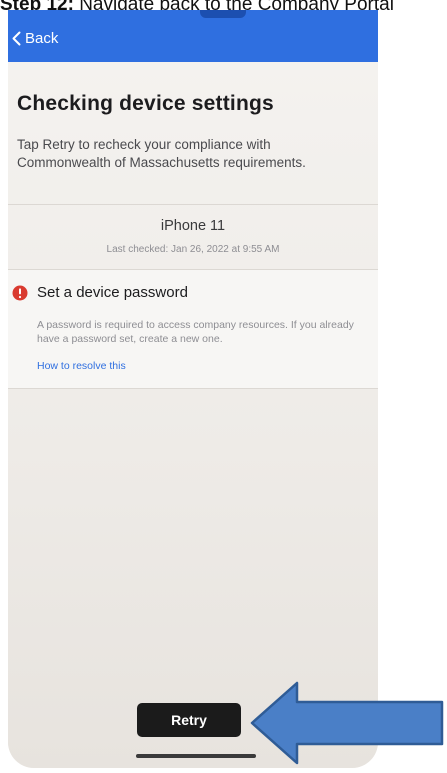 Image resolution: width=447 pixels, height=773 pixels. Describe the element at coordinates (81, 366) in the screenshot. I see `resolve-link: How to resolve this` at that location.